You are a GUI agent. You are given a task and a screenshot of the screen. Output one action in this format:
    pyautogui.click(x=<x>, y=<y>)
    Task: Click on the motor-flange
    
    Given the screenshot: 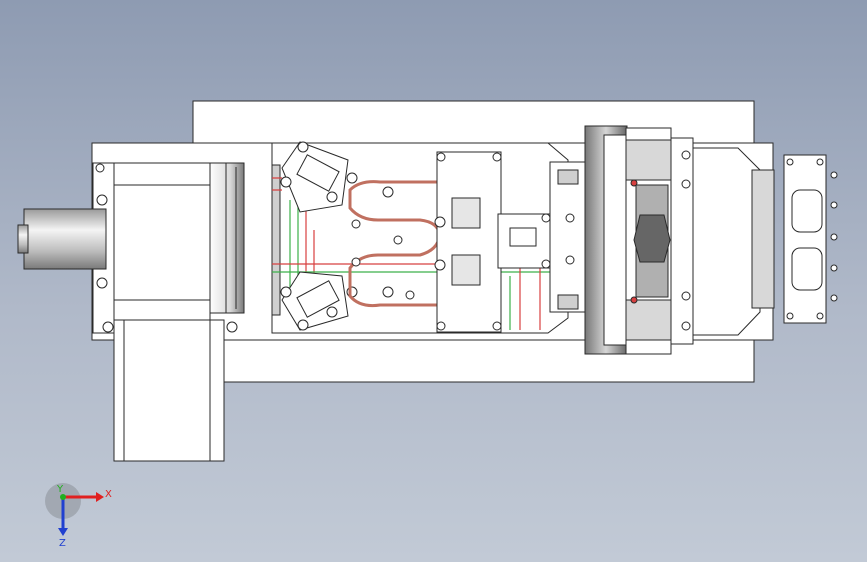 What is the action you would take?
    pyautogui.click(x=227, y=238)
    